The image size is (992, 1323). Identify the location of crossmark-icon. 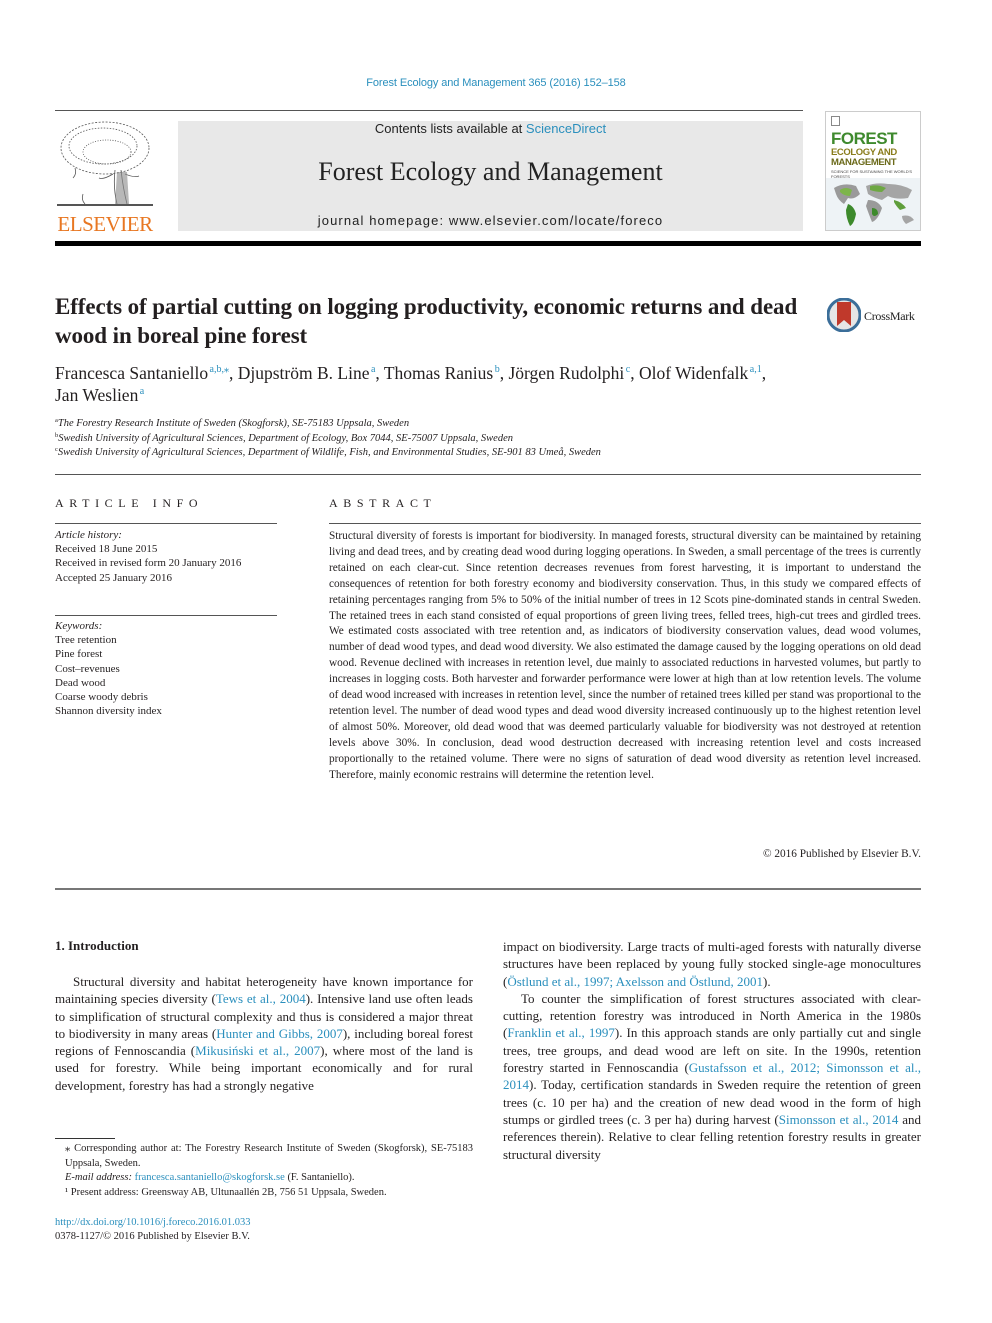
(844, 315).